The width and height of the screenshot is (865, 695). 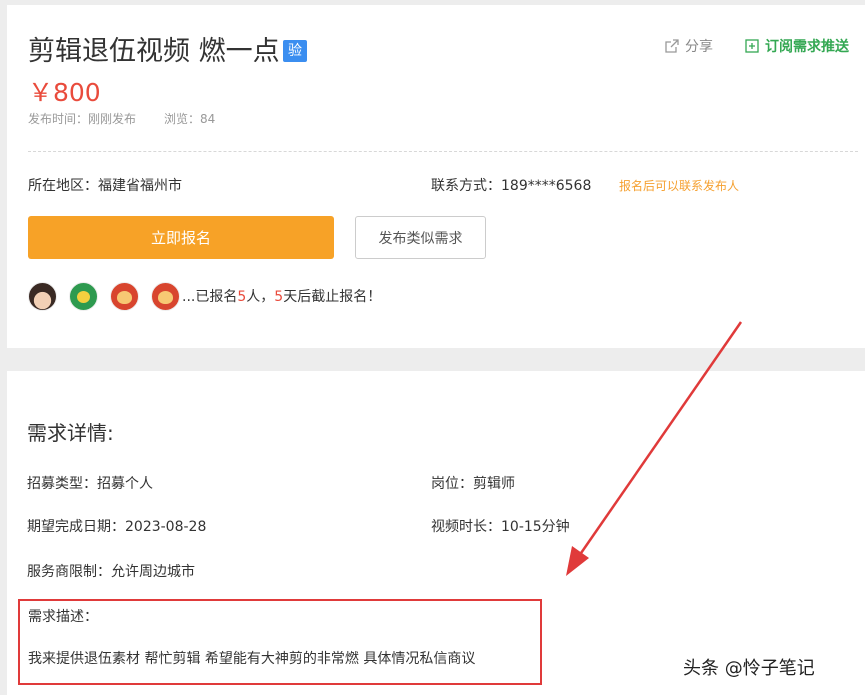 What do you see at coordinates (279, 297) in the screenshot?
I see `signup-days: 5` at bounding box center [279, 297].